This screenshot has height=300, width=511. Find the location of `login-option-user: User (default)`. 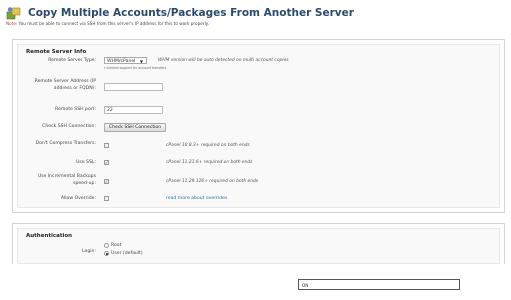

login-option-user: User (default) is located at coordinates (127, 253).